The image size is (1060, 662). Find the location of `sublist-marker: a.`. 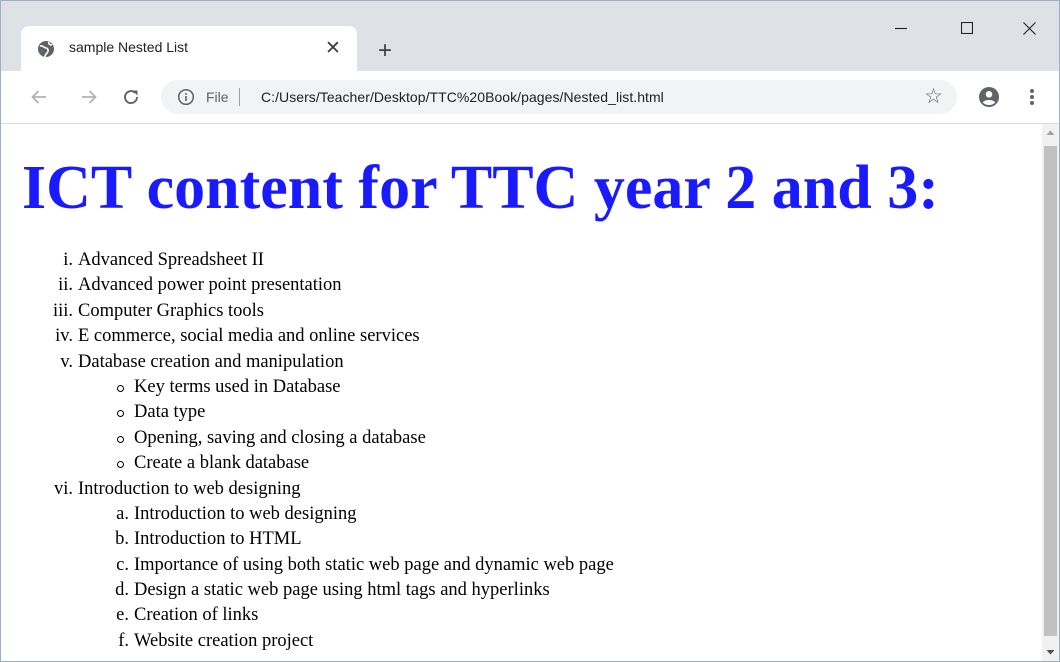

sublist-marker: a. is located at coordinates (122, 513).